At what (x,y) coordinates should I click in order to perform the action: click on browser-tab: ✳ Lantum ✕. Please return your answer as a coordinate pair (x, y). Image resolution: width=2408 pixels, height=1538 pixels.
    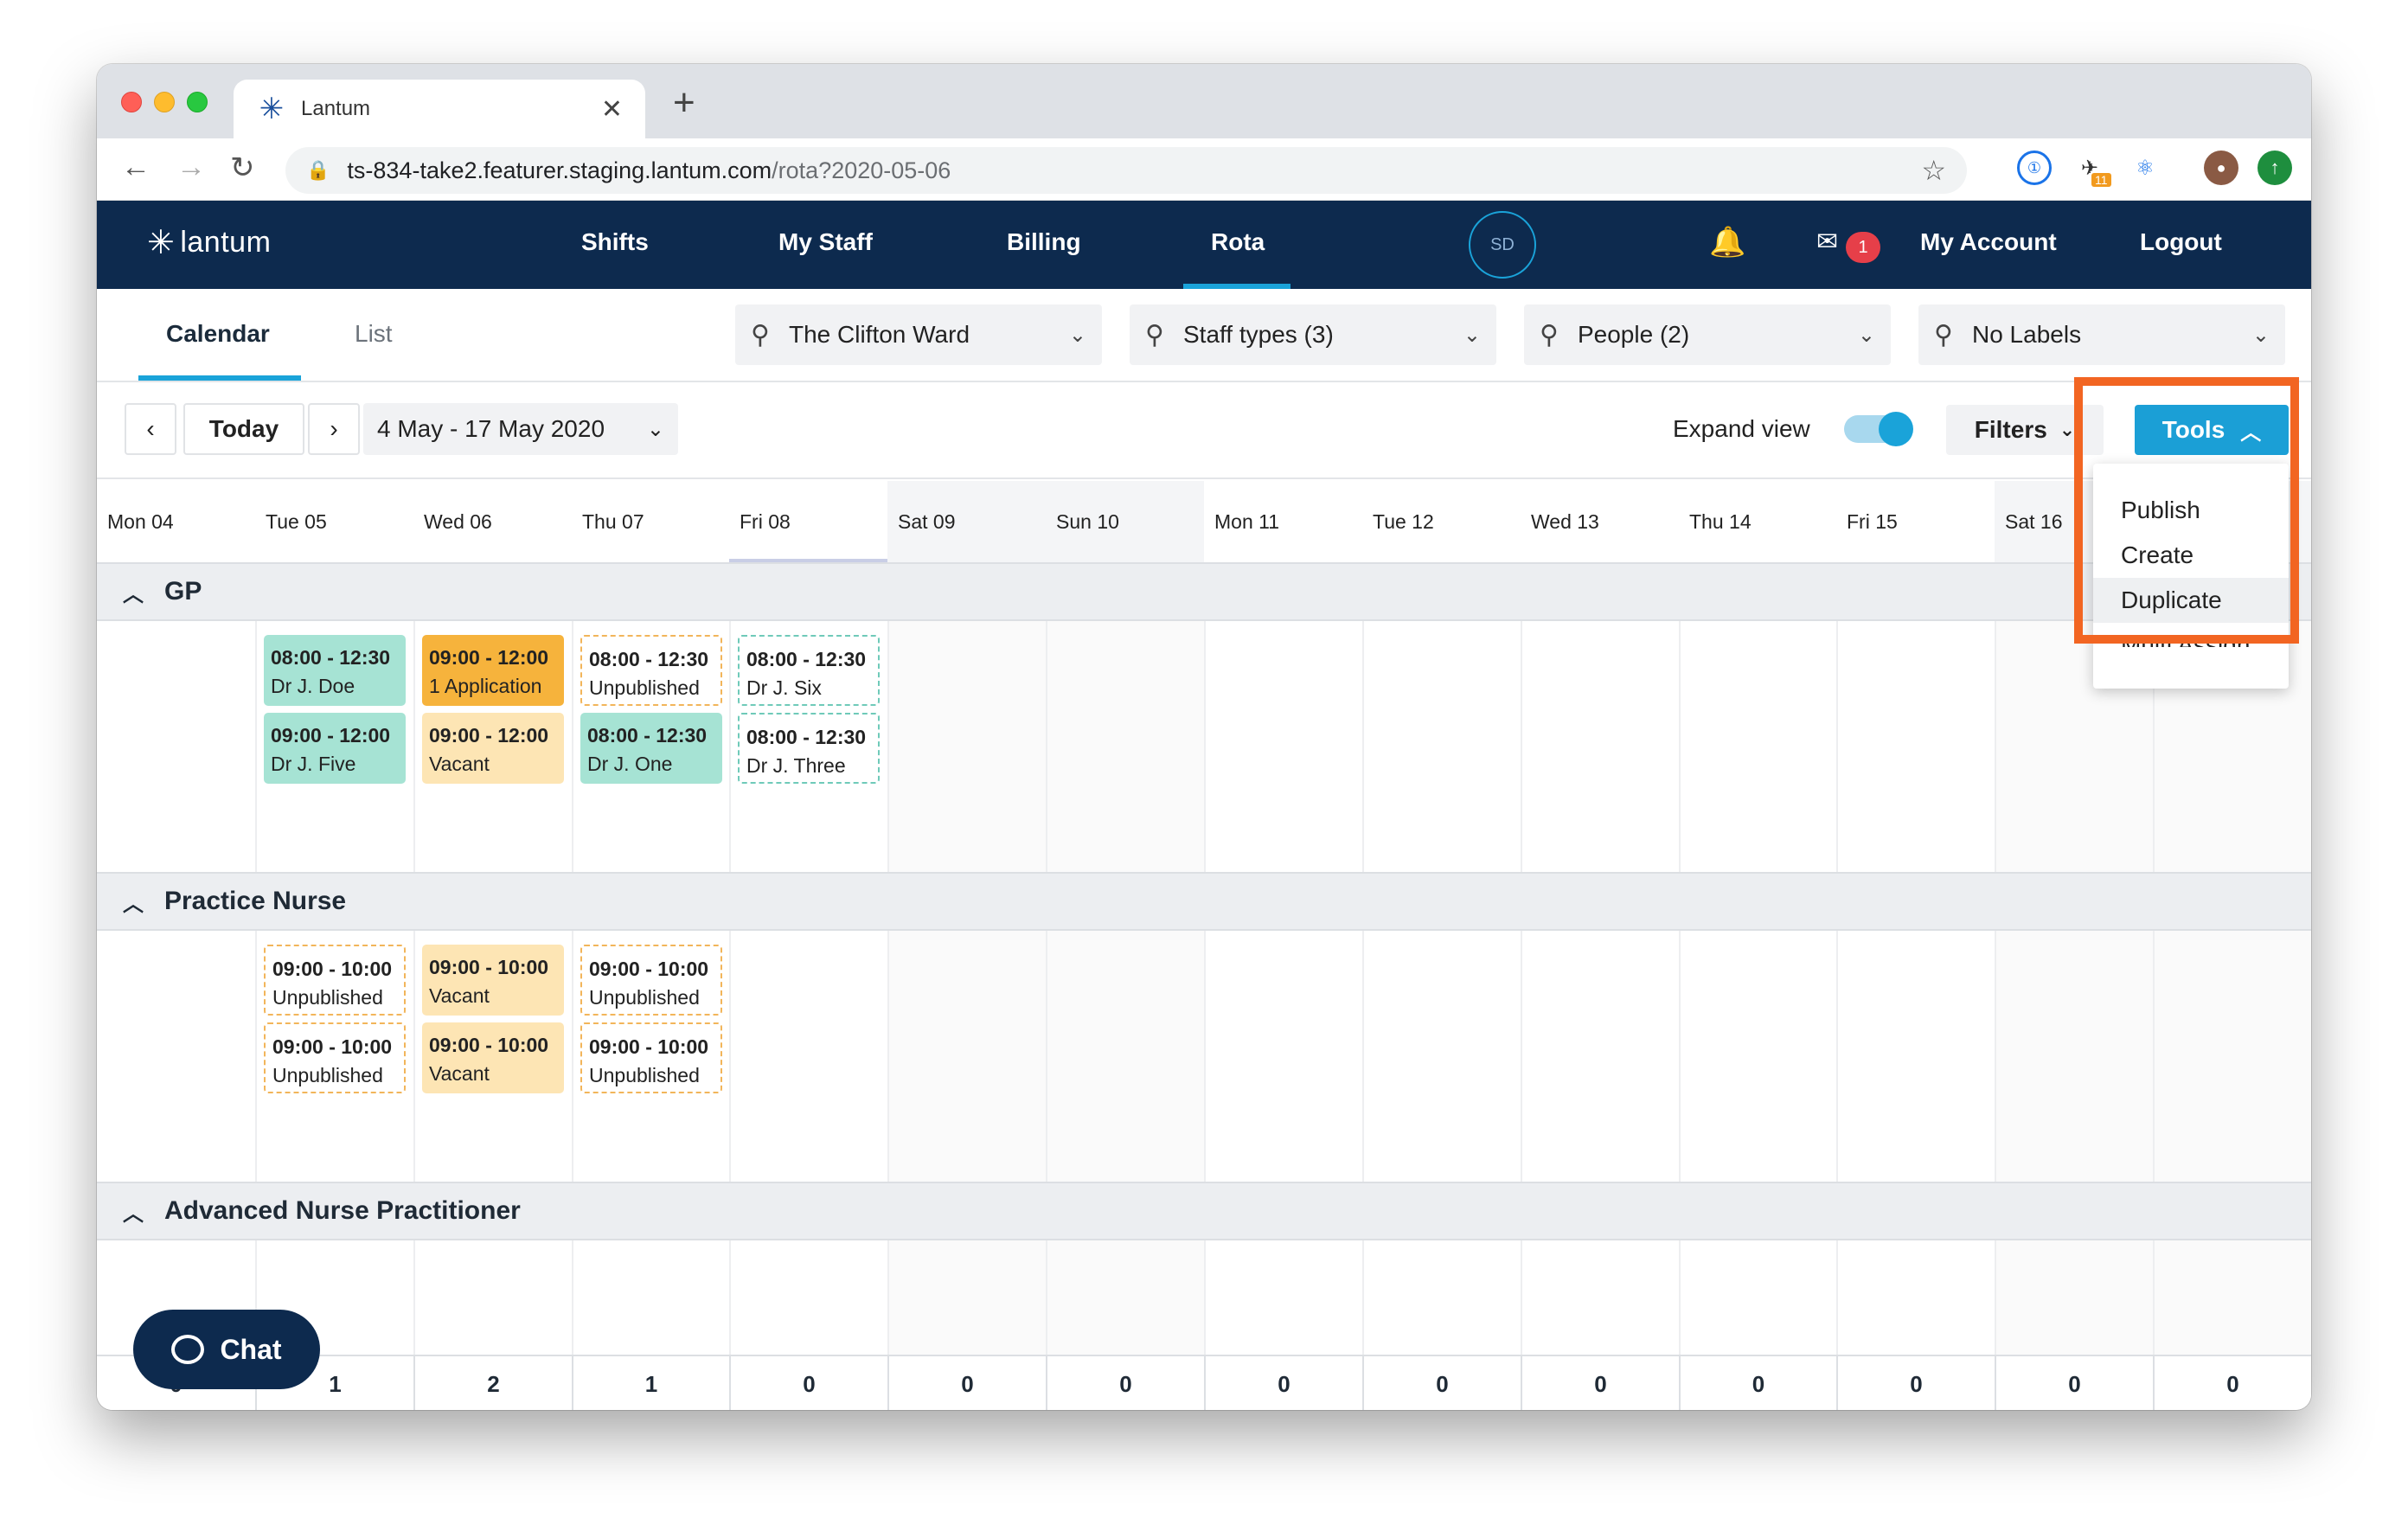
    Looking at the image, I should click on (439, 109).